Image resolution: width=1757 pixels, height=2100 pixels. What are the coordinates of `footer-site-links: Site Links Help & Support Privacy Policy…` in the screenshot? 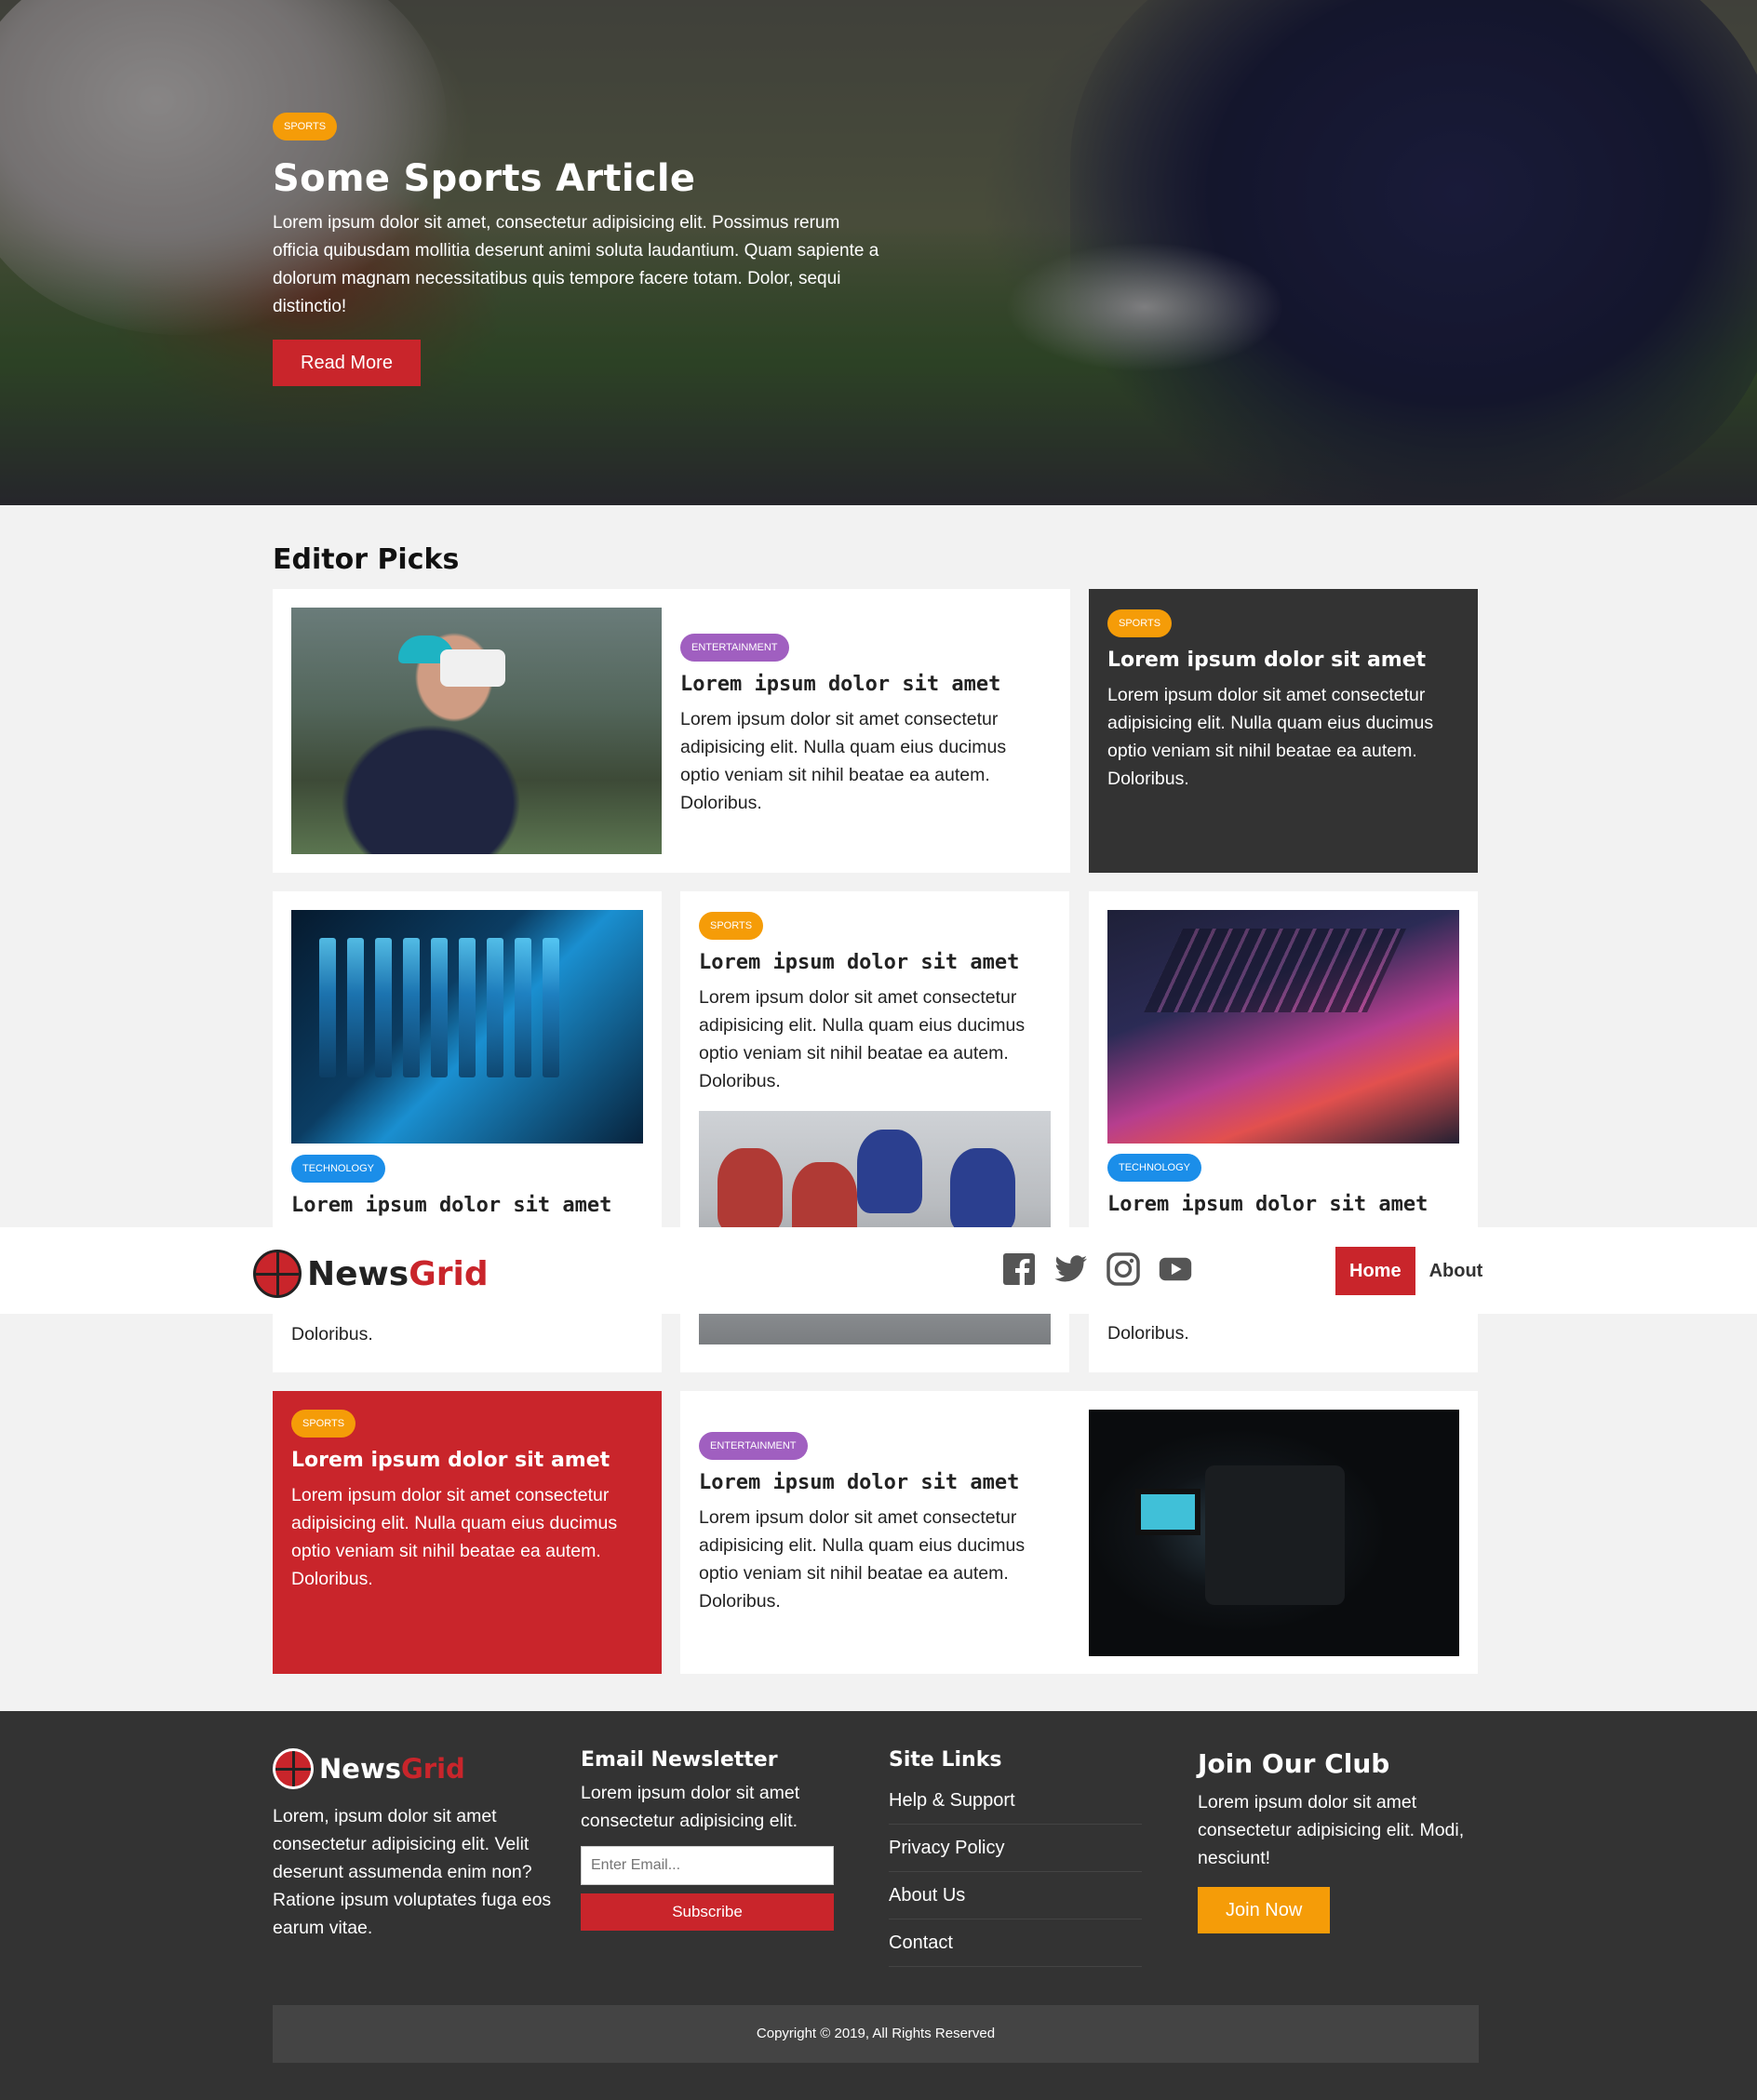 It's located at (1024, 1857).